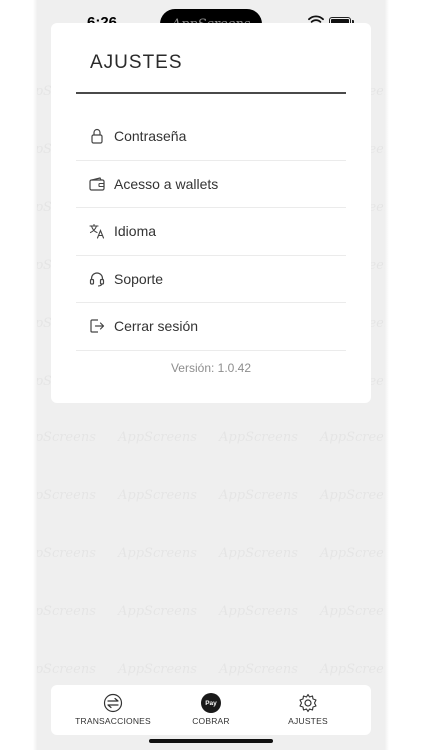 This screenshot has height=750, width=422. Describe the element at coordinates (135, 231) in the screenshot. I see `menu-item-label: Idioma` at that location.